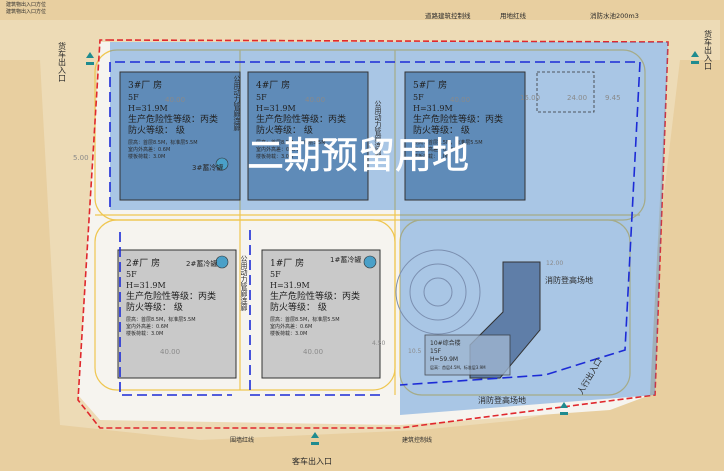 The height and width of the screenshot is (471, 724). What do you see at coordinates (145, 85) in the screenshot?
I see `b3-name: 3#厂 房` at bounding box center [145, 85].